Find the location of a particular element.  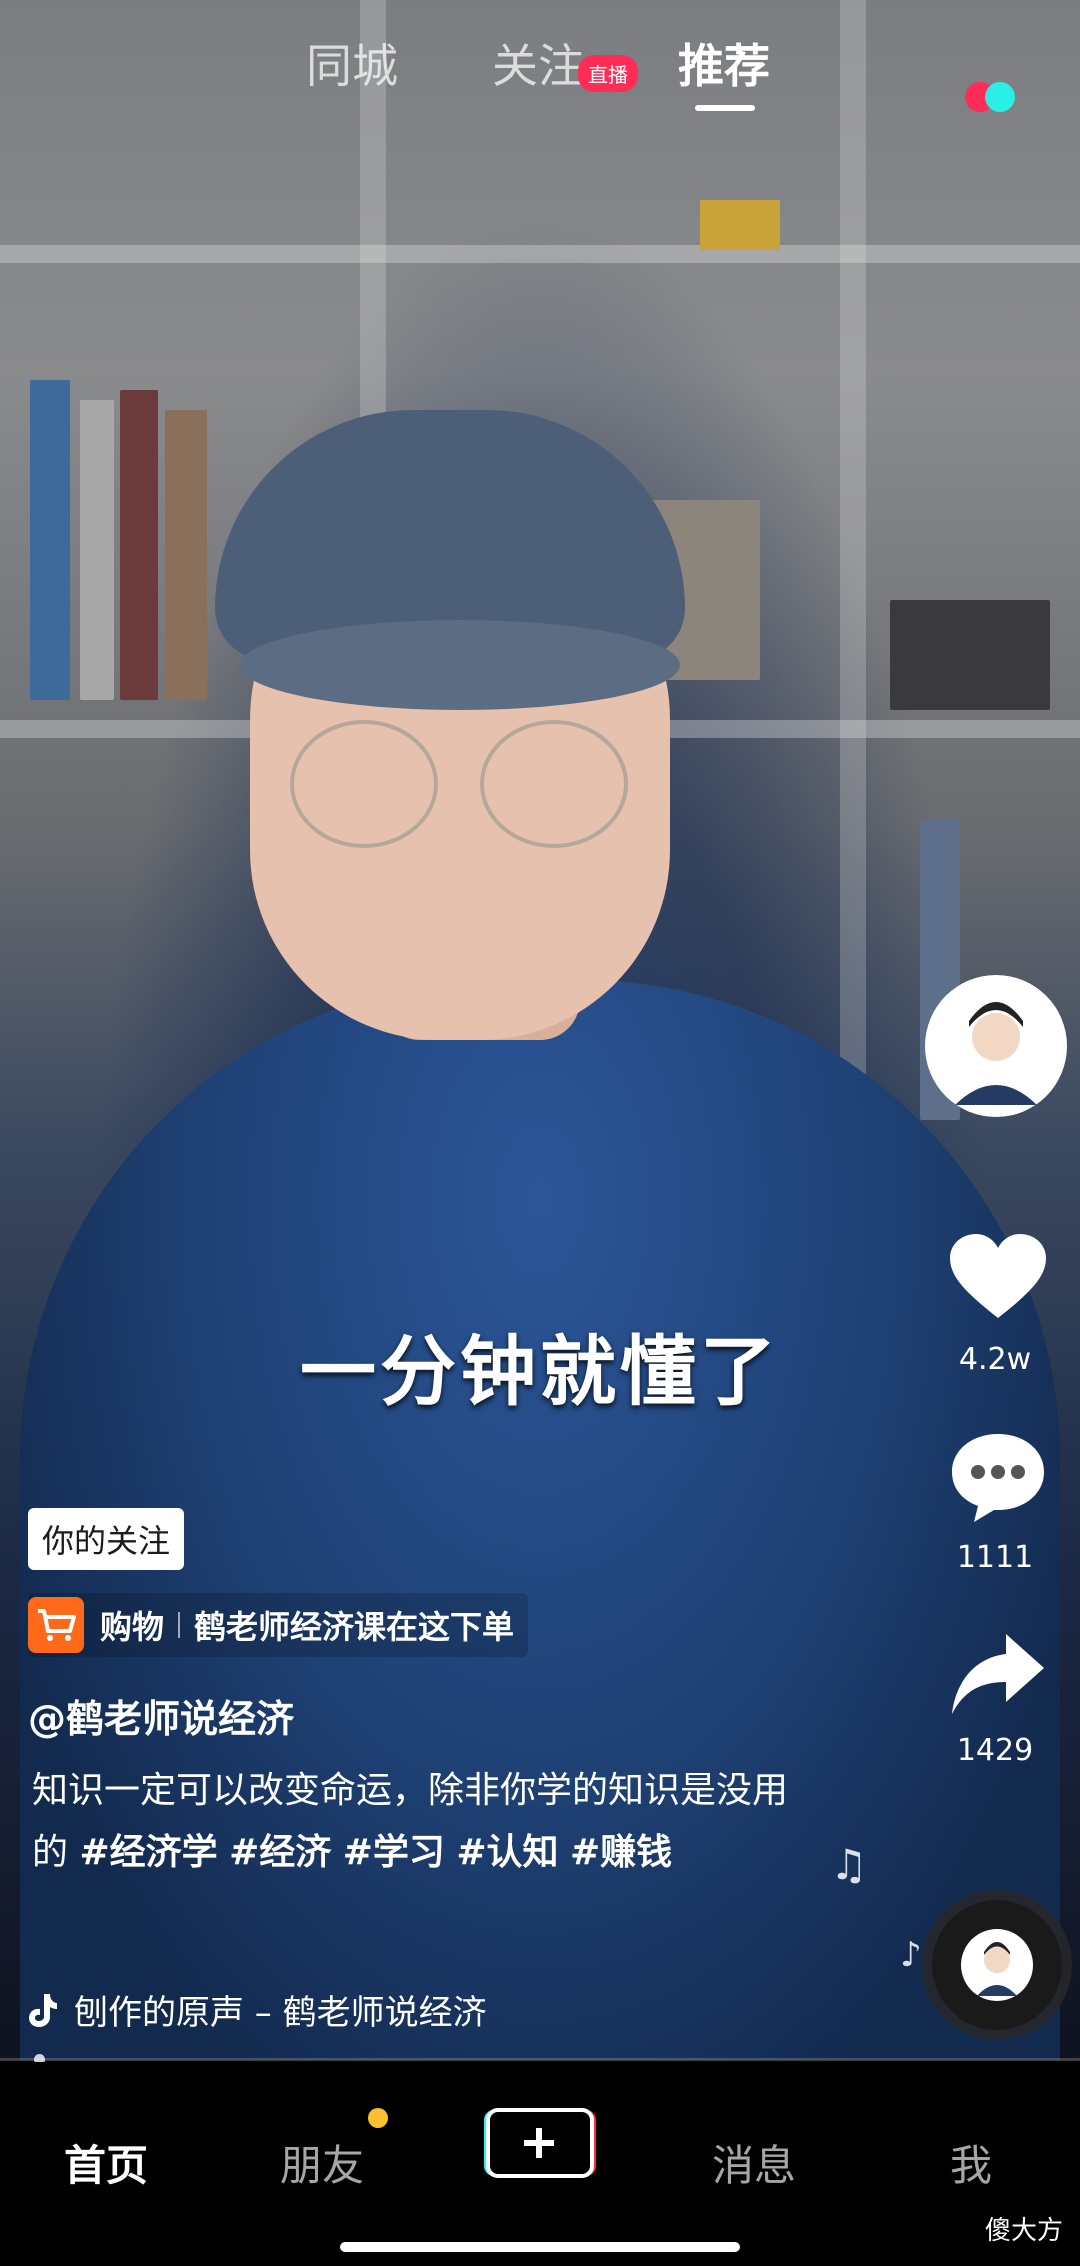

tab-same-city: 同城 is located at coordinates (352, 63).